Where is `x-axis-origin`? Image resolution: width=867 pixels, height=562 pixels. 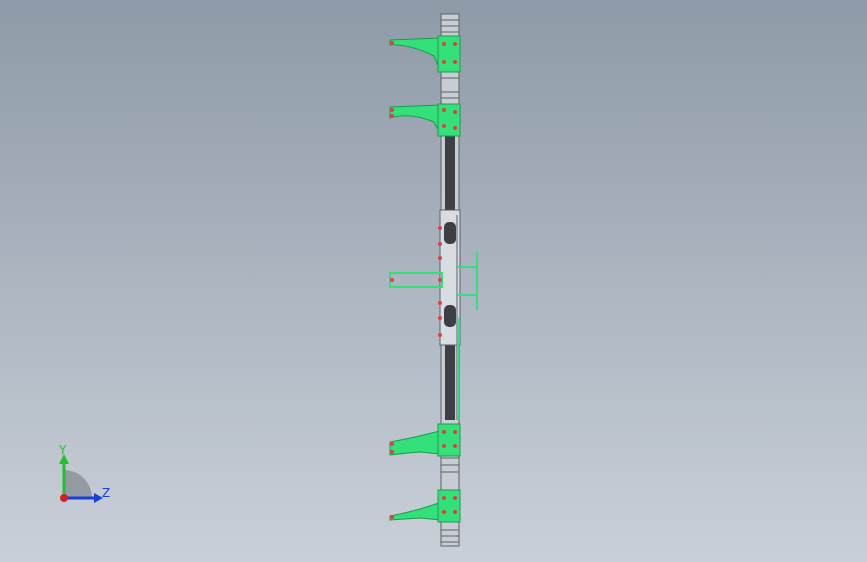 x-axis-origin is located at coordinates (64, 498).